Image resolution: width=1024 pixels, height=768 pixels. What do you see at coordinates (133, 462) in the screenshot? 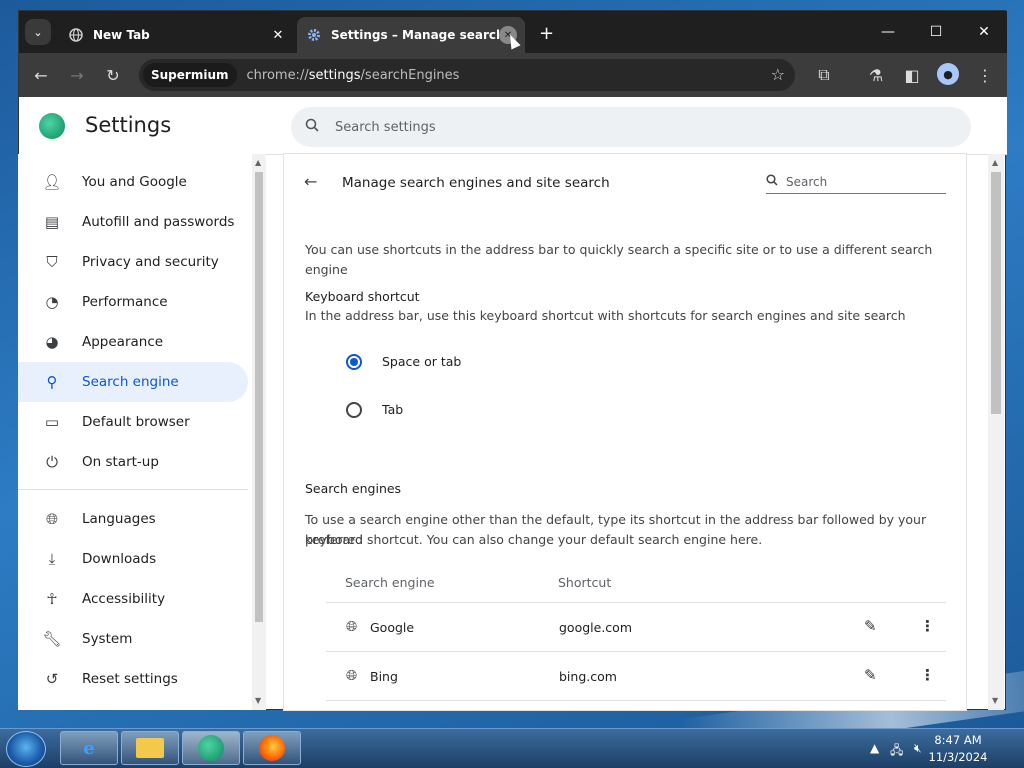
I see `sidebar-item-on-startup: ⏻ On start-up` at bounding box center [133, 462].